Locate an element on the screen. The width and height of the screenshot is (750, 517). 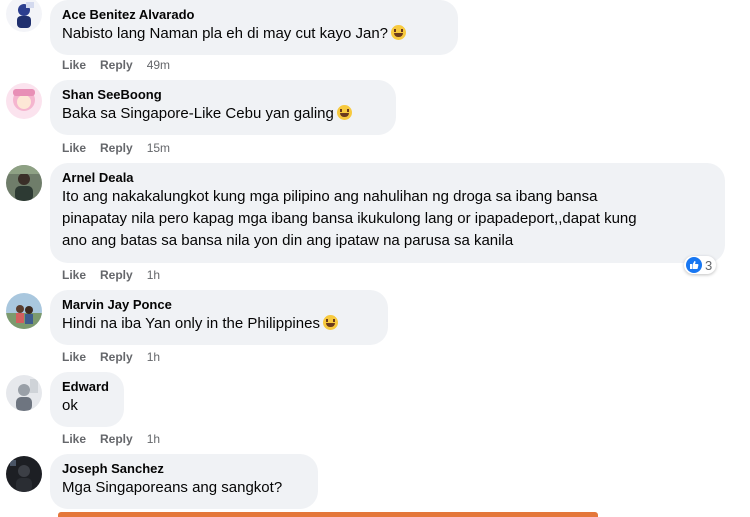
comment-text: Mga Singaporeans ang sangkot? is located at coordinates (184, 488).